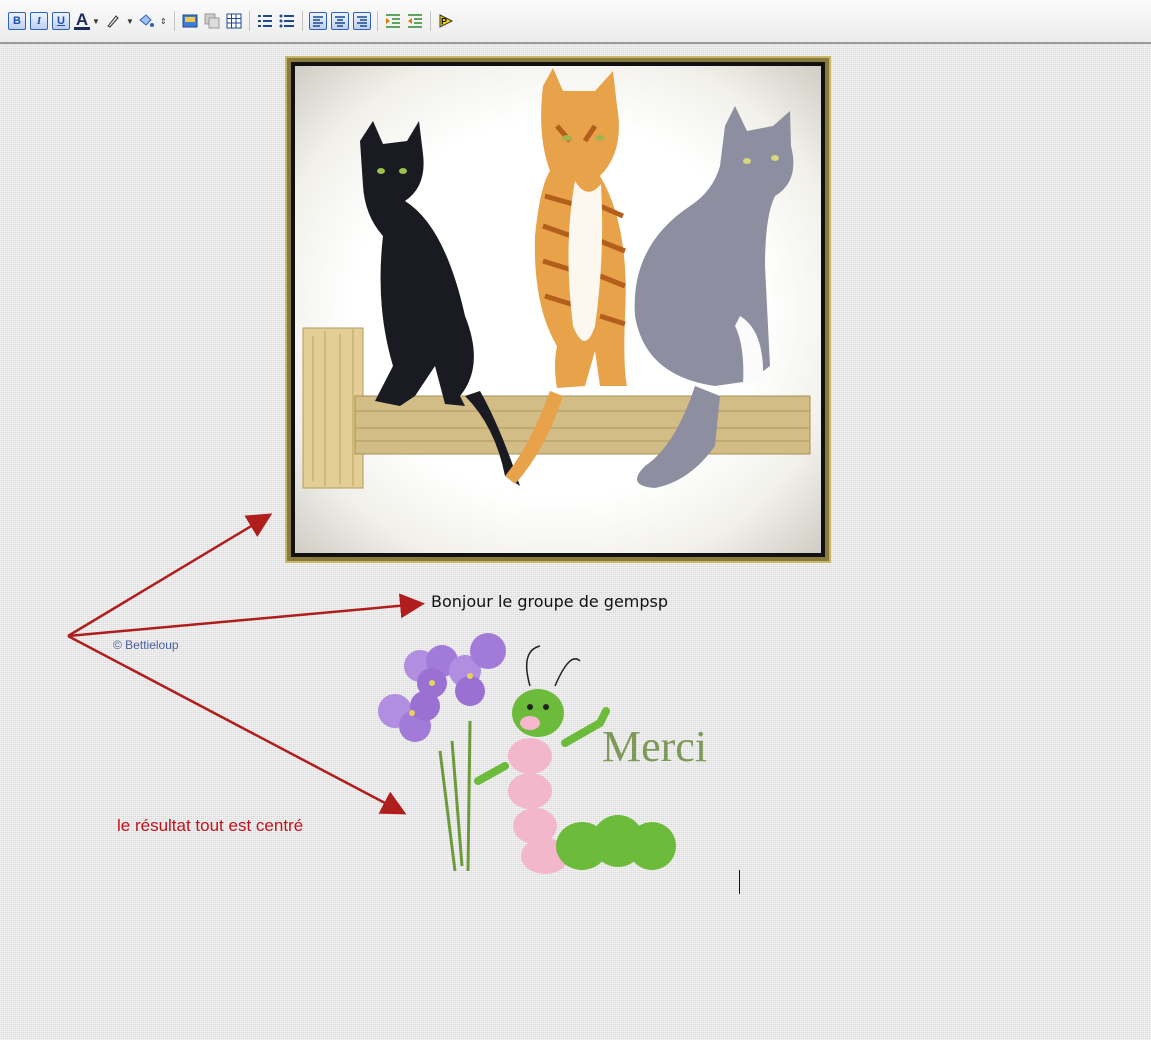 The height and width of the screenshot is (1040, 1151). What do you see at coordinates (654, 746) in the screenshot?
I see `merci-text: Merci` at bounding box center [654, 746].